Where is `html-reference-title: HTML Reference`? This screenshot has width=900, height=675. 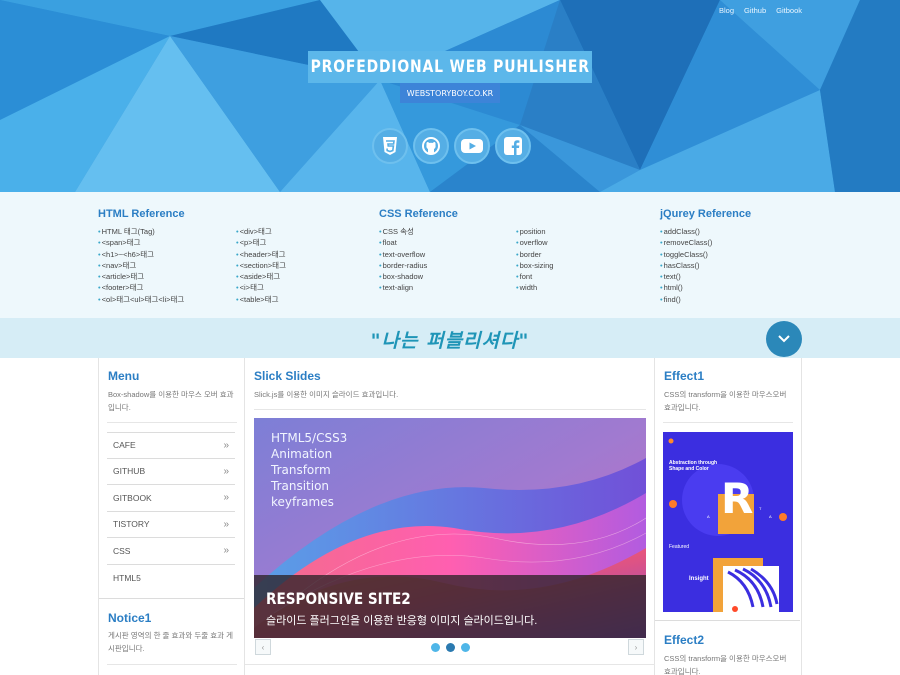
html-reference-title: HTML Reference is located at coordinates (141, 214).